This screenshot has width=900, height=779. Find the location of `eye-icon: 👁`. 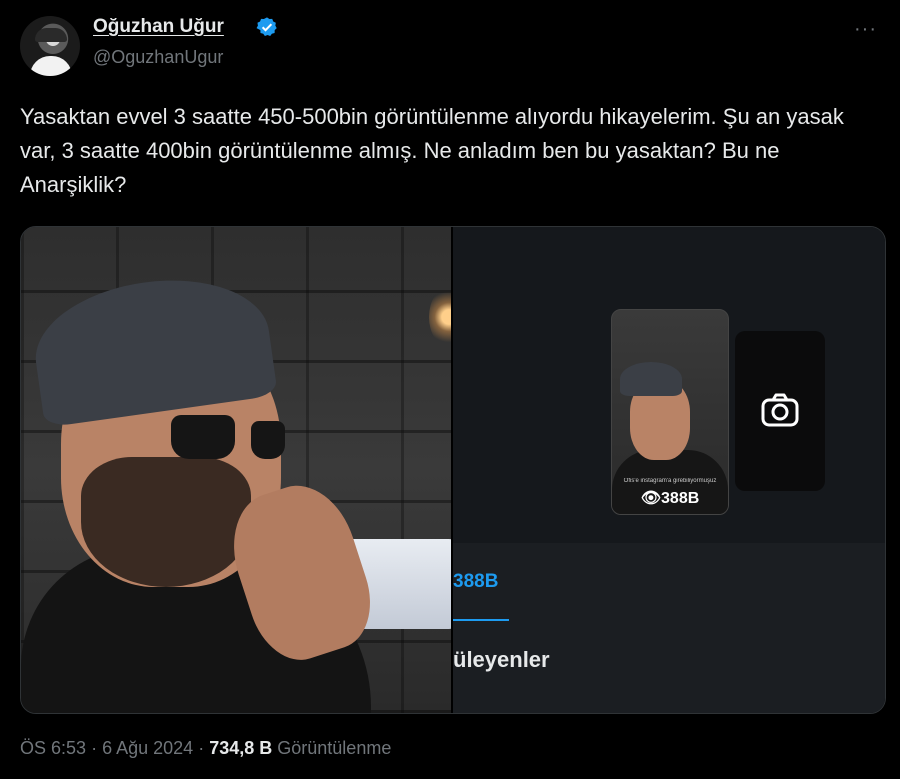

eye-icon: 👁 is located at coordinates (651, 498).